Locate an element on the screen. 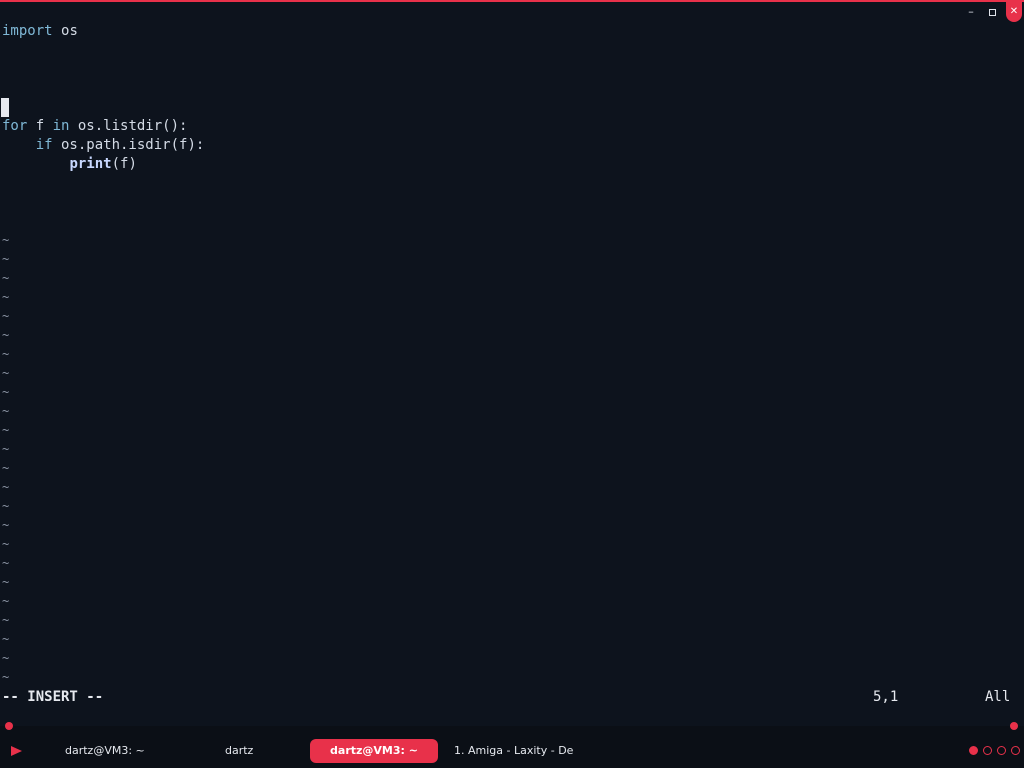 The height and width of the screenshot is (768, 1024). mode-indicator: -- INSERT -- is located at coordinates (53, 697).